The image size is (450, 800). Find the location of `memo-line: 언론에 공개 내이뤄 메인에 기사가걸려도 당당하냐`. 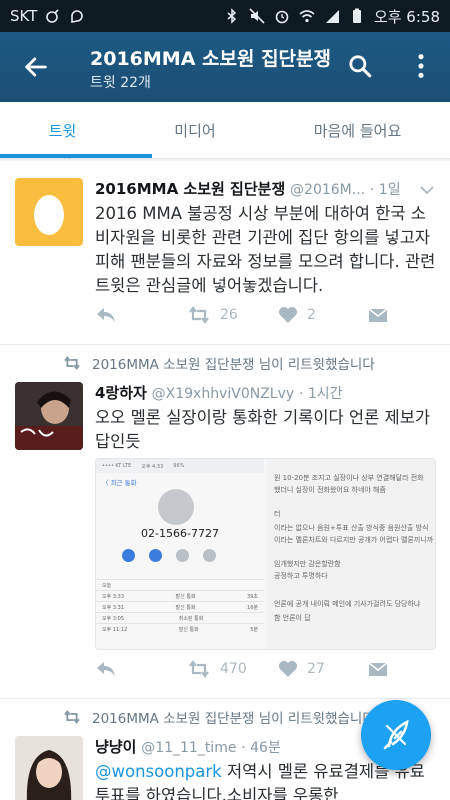

memo-line: 언론에 공개 내이뤄 메인에 기사가걸려도 당당하냐 is located at coordinates (347, 604).